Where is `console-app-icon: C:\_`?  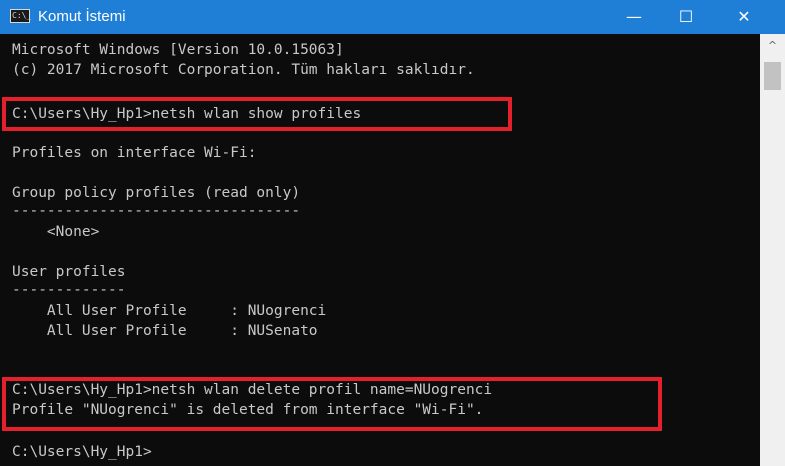
console-app-icon: C:\_ is located at coordinates (20, 16).